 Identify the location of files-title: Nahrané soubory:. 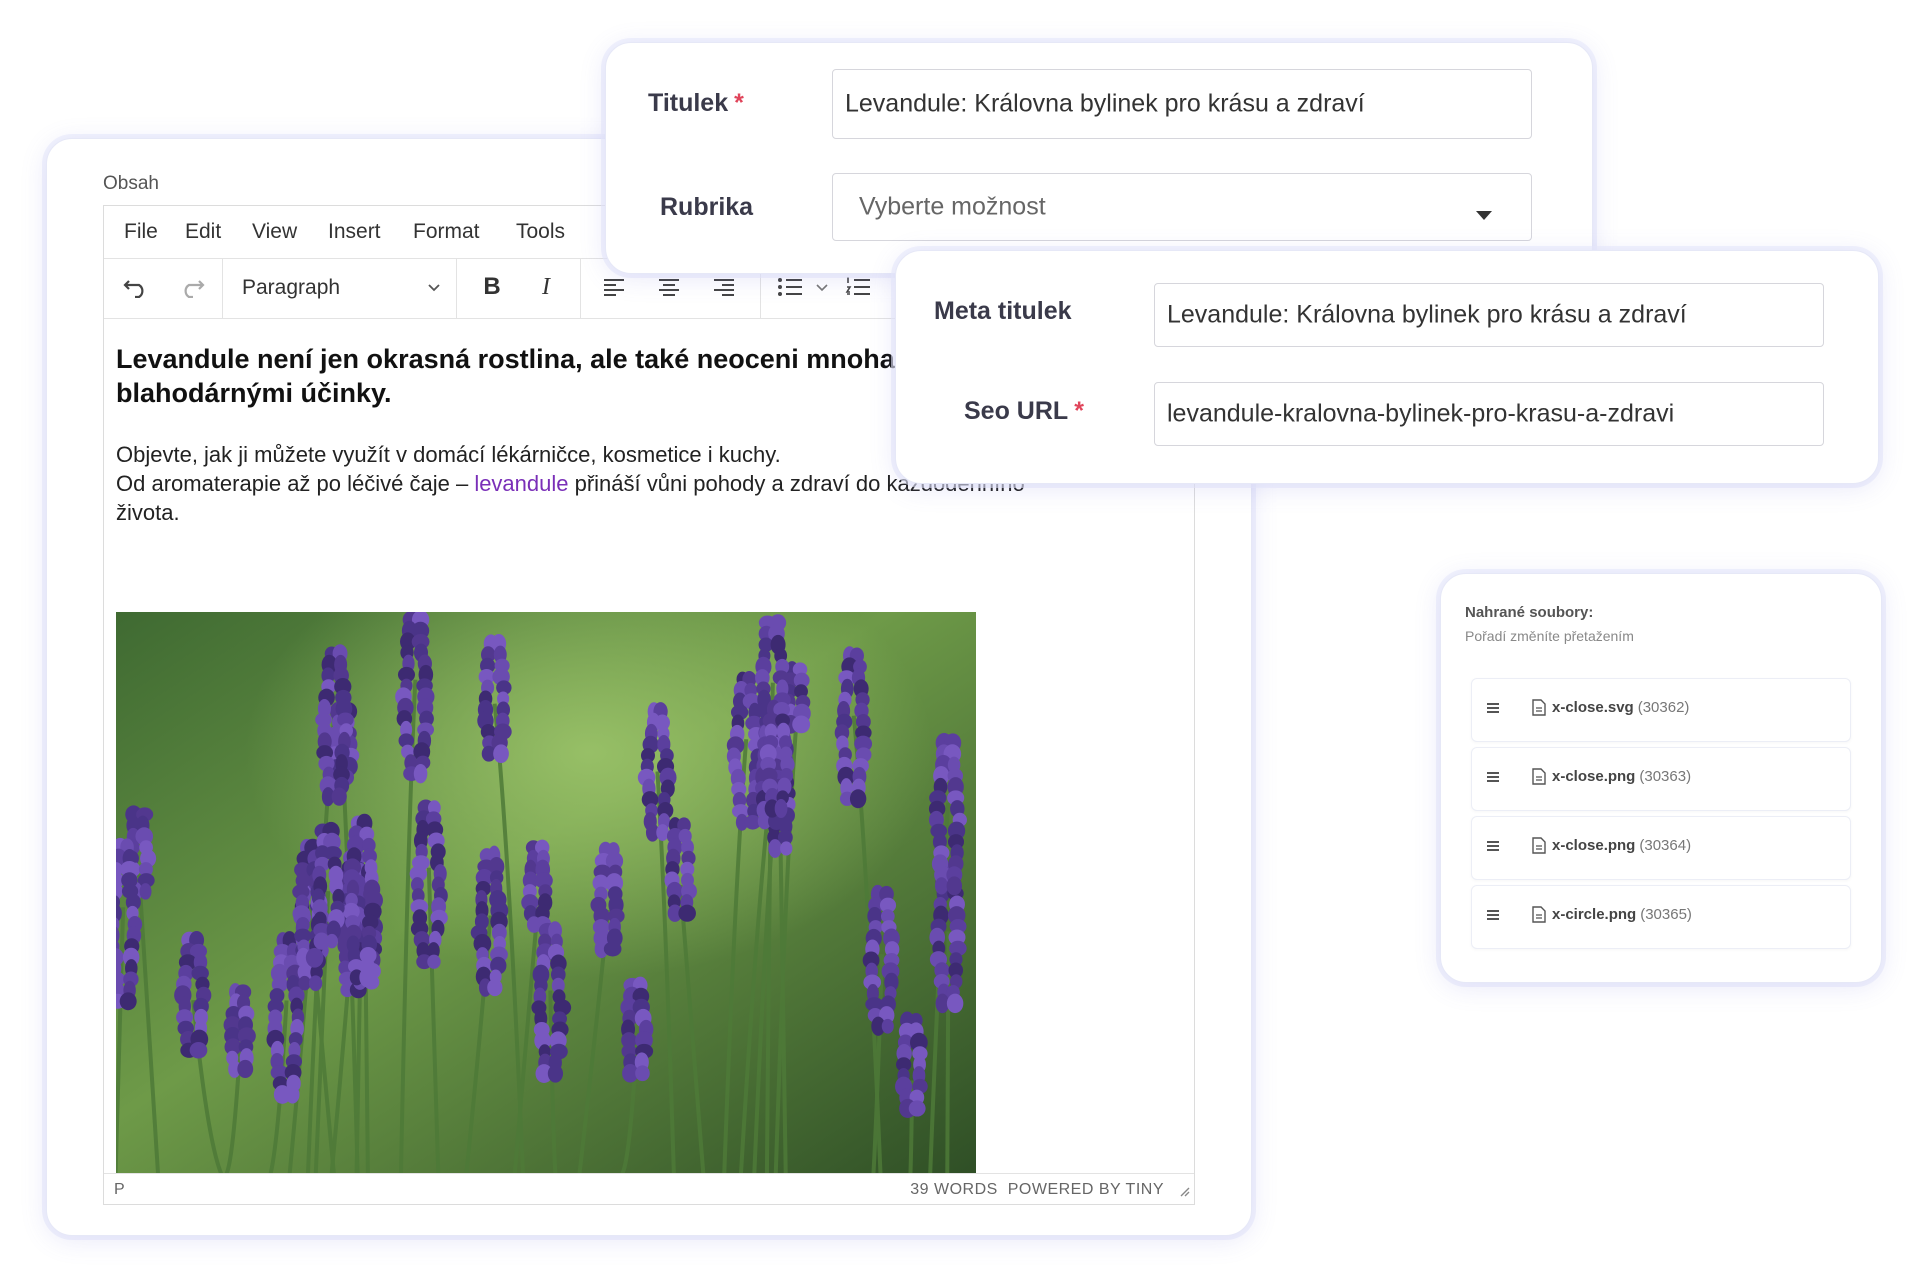
(1529, 612).